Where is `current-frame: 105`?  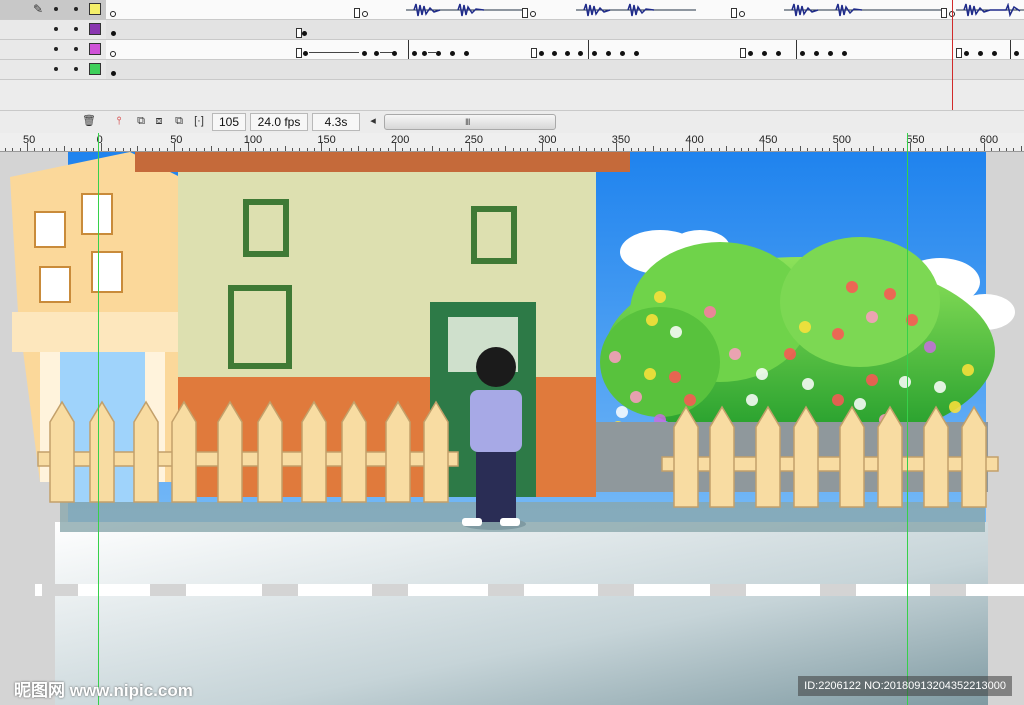
current-frame: 105 is located at coordinates (229, 122).